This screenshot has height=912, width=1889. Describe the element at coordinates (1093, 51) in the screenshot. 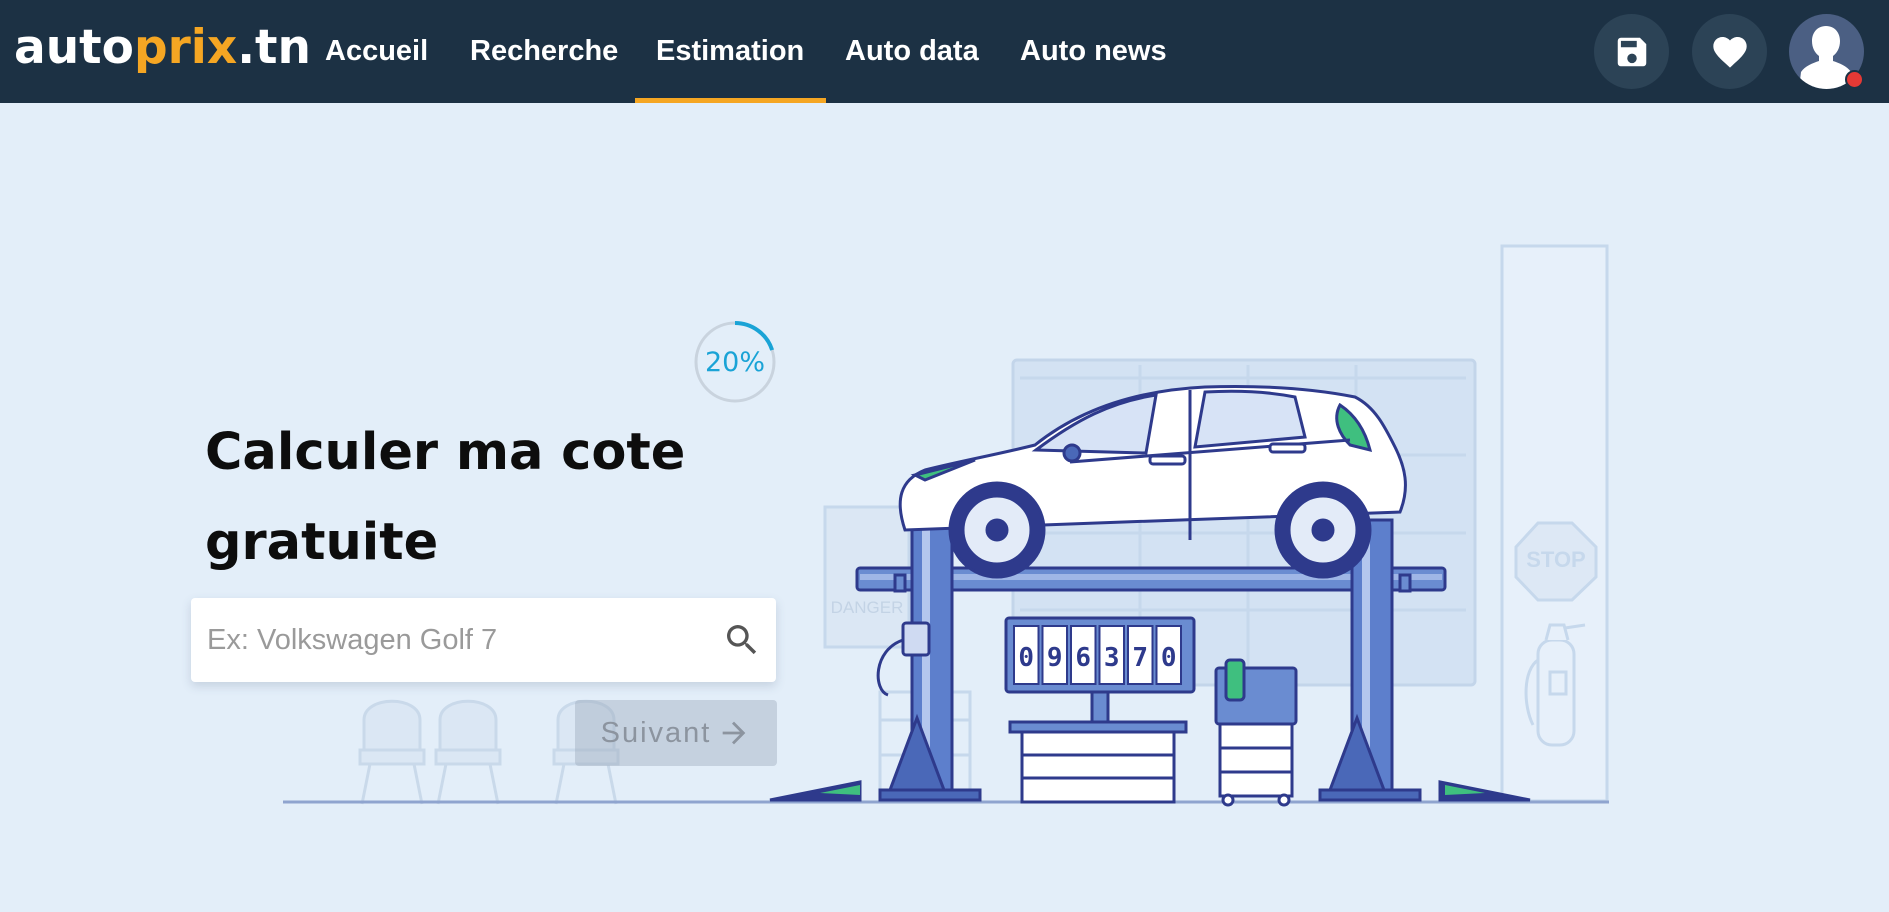

I see `nav-auto-news: Auto news` at that location.